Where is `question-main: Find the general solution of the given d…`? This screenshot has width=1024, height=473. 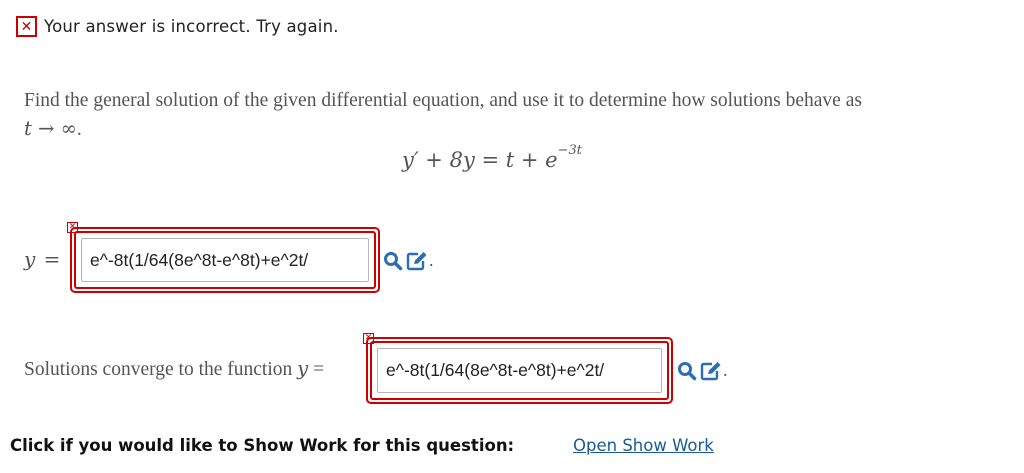 question-main: Find the general solution of the given d… is located at coordinates (443, 100).